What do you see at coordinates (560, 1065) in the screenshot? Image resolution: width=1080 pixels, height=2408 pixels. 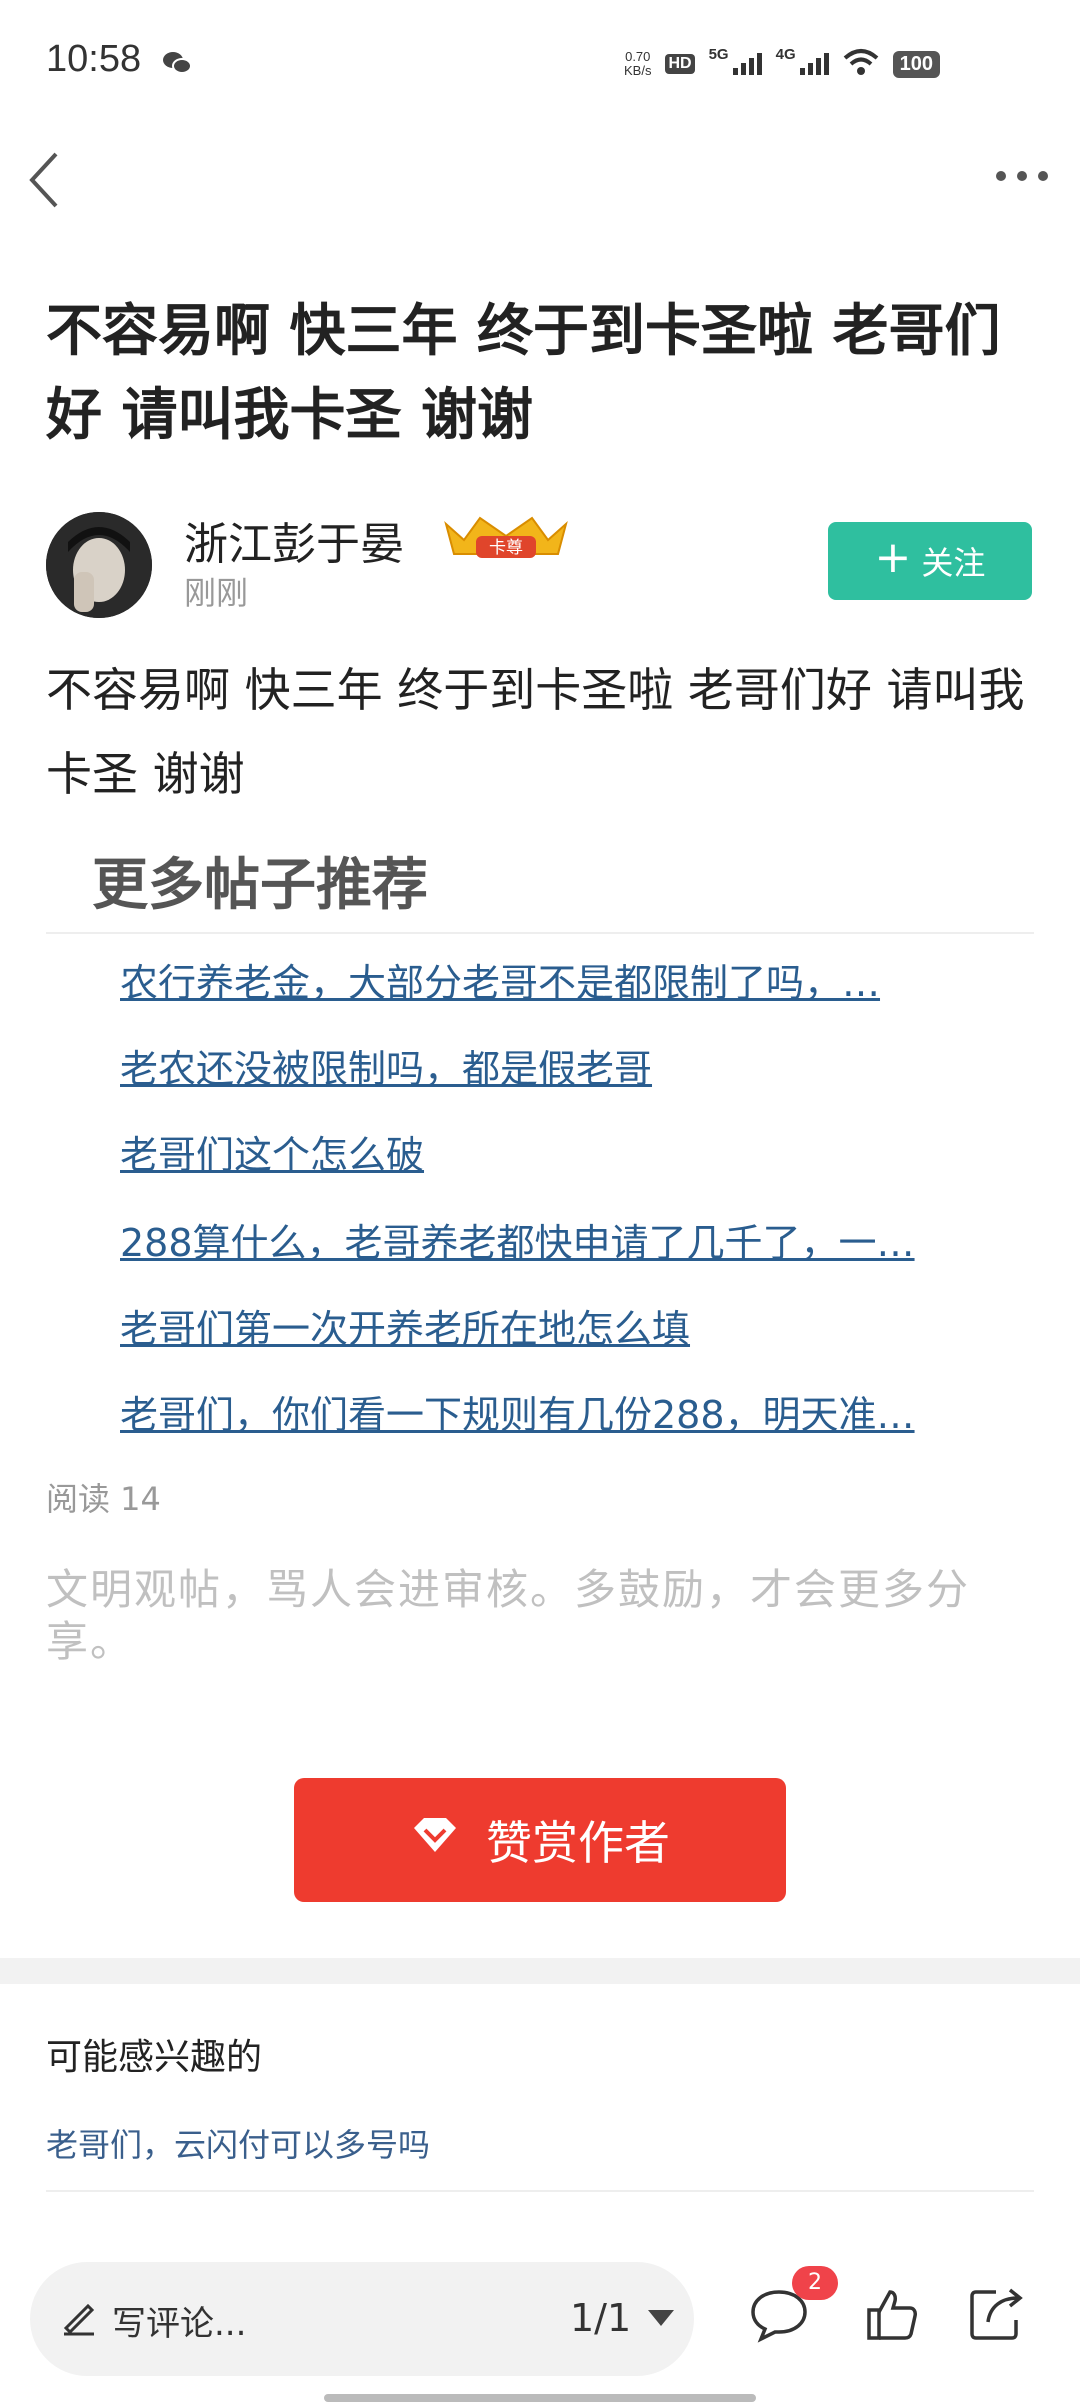 I see `recommendation-link: 老农还没被限制吗，都是假老哥` at bounding box center [560, 1065].